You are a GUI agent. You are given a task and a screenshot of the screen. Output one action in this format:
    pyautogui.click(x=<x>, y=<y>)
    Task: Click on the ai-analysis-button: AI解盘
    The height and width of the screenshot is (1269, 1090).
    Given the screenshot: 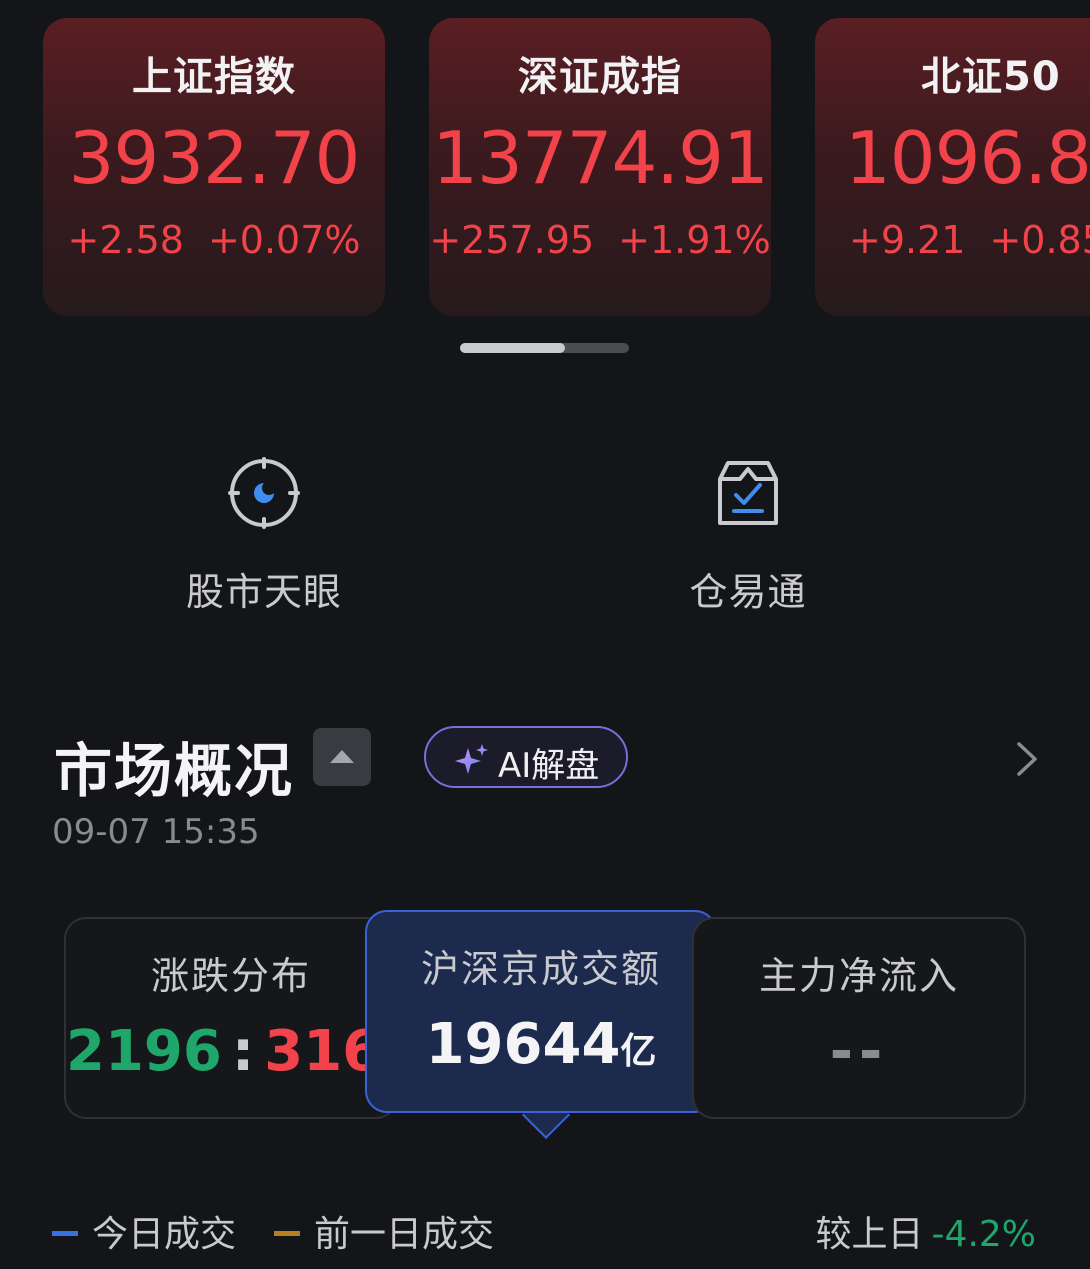 What is the action you would take?
    pyautogui.click(x=526, y=757)
    